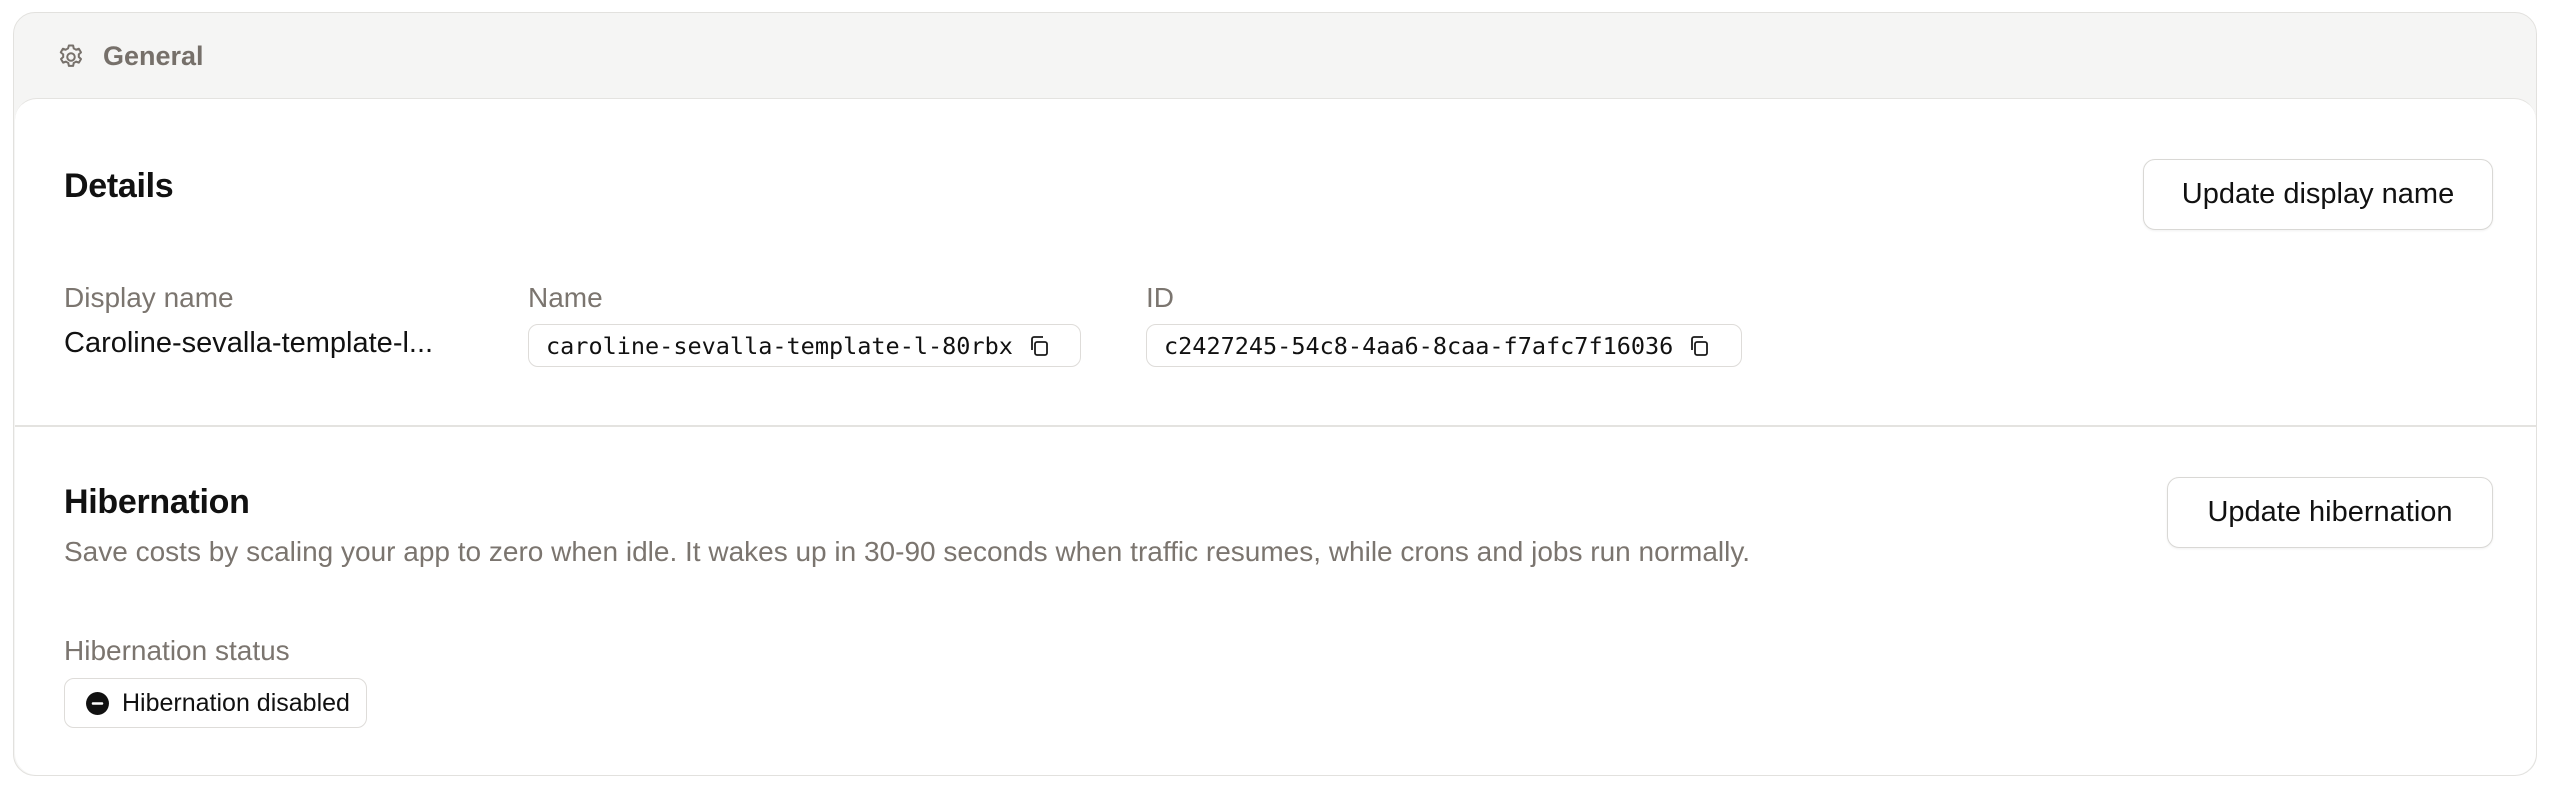  Describe the element at coordinates (153, 56) in the screenshot. I see `panel-title: General` at that location.